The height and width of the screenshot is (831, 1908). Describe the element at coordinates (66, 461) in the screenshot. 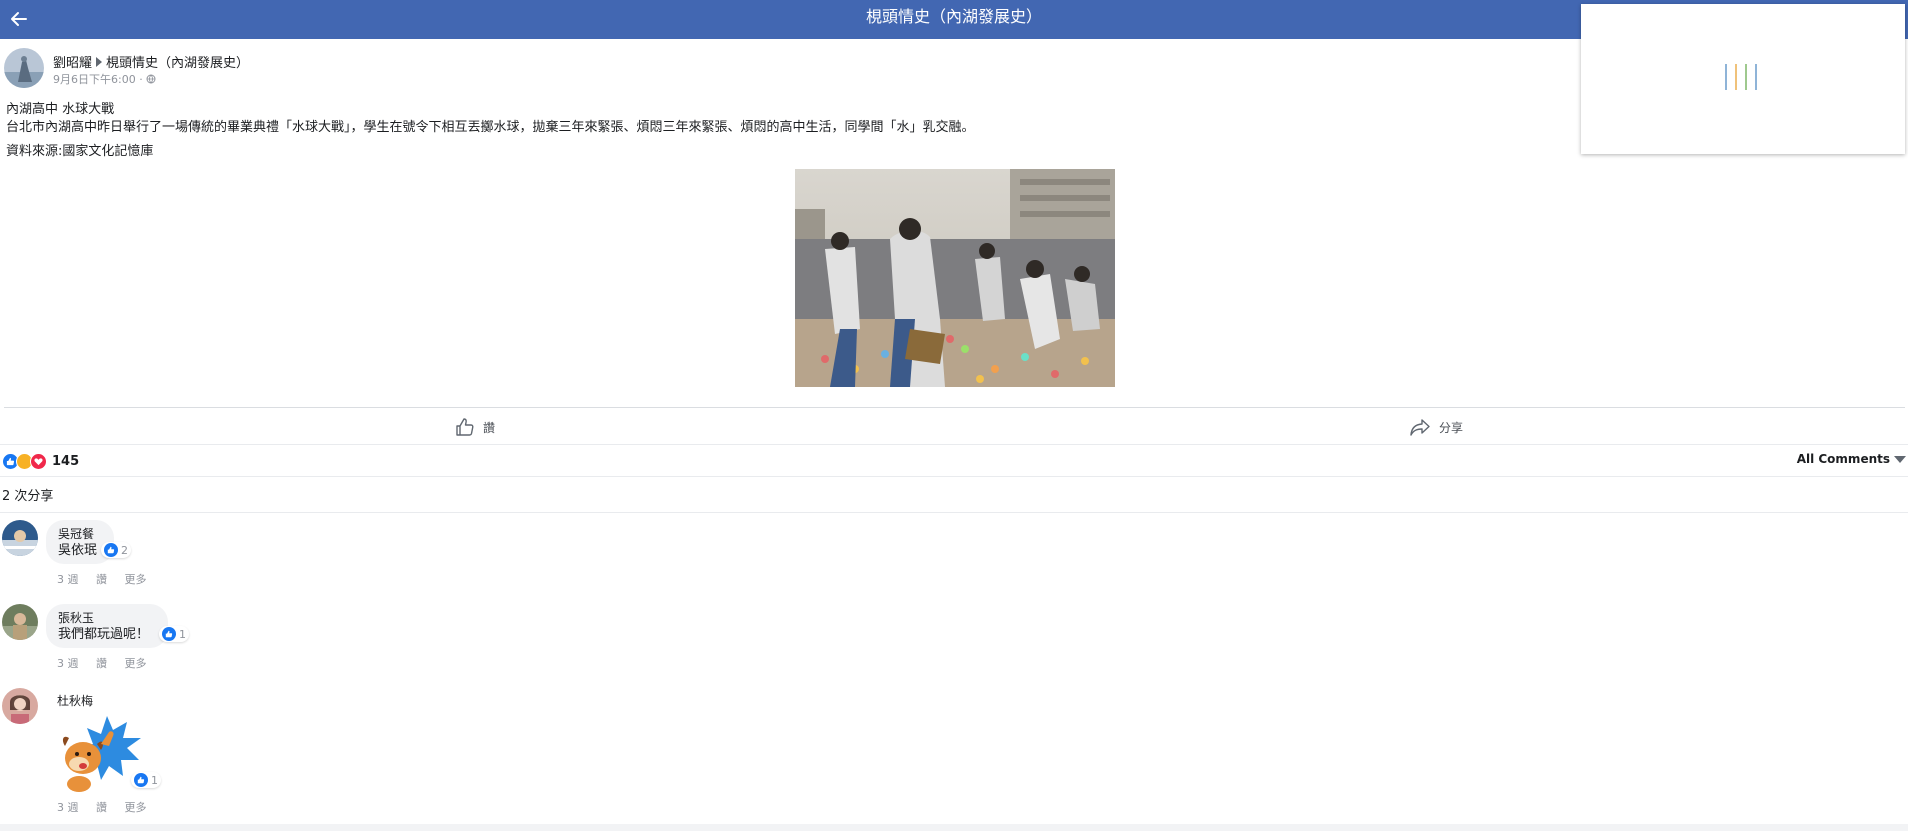

I see `reaction-count: 145` at that location.